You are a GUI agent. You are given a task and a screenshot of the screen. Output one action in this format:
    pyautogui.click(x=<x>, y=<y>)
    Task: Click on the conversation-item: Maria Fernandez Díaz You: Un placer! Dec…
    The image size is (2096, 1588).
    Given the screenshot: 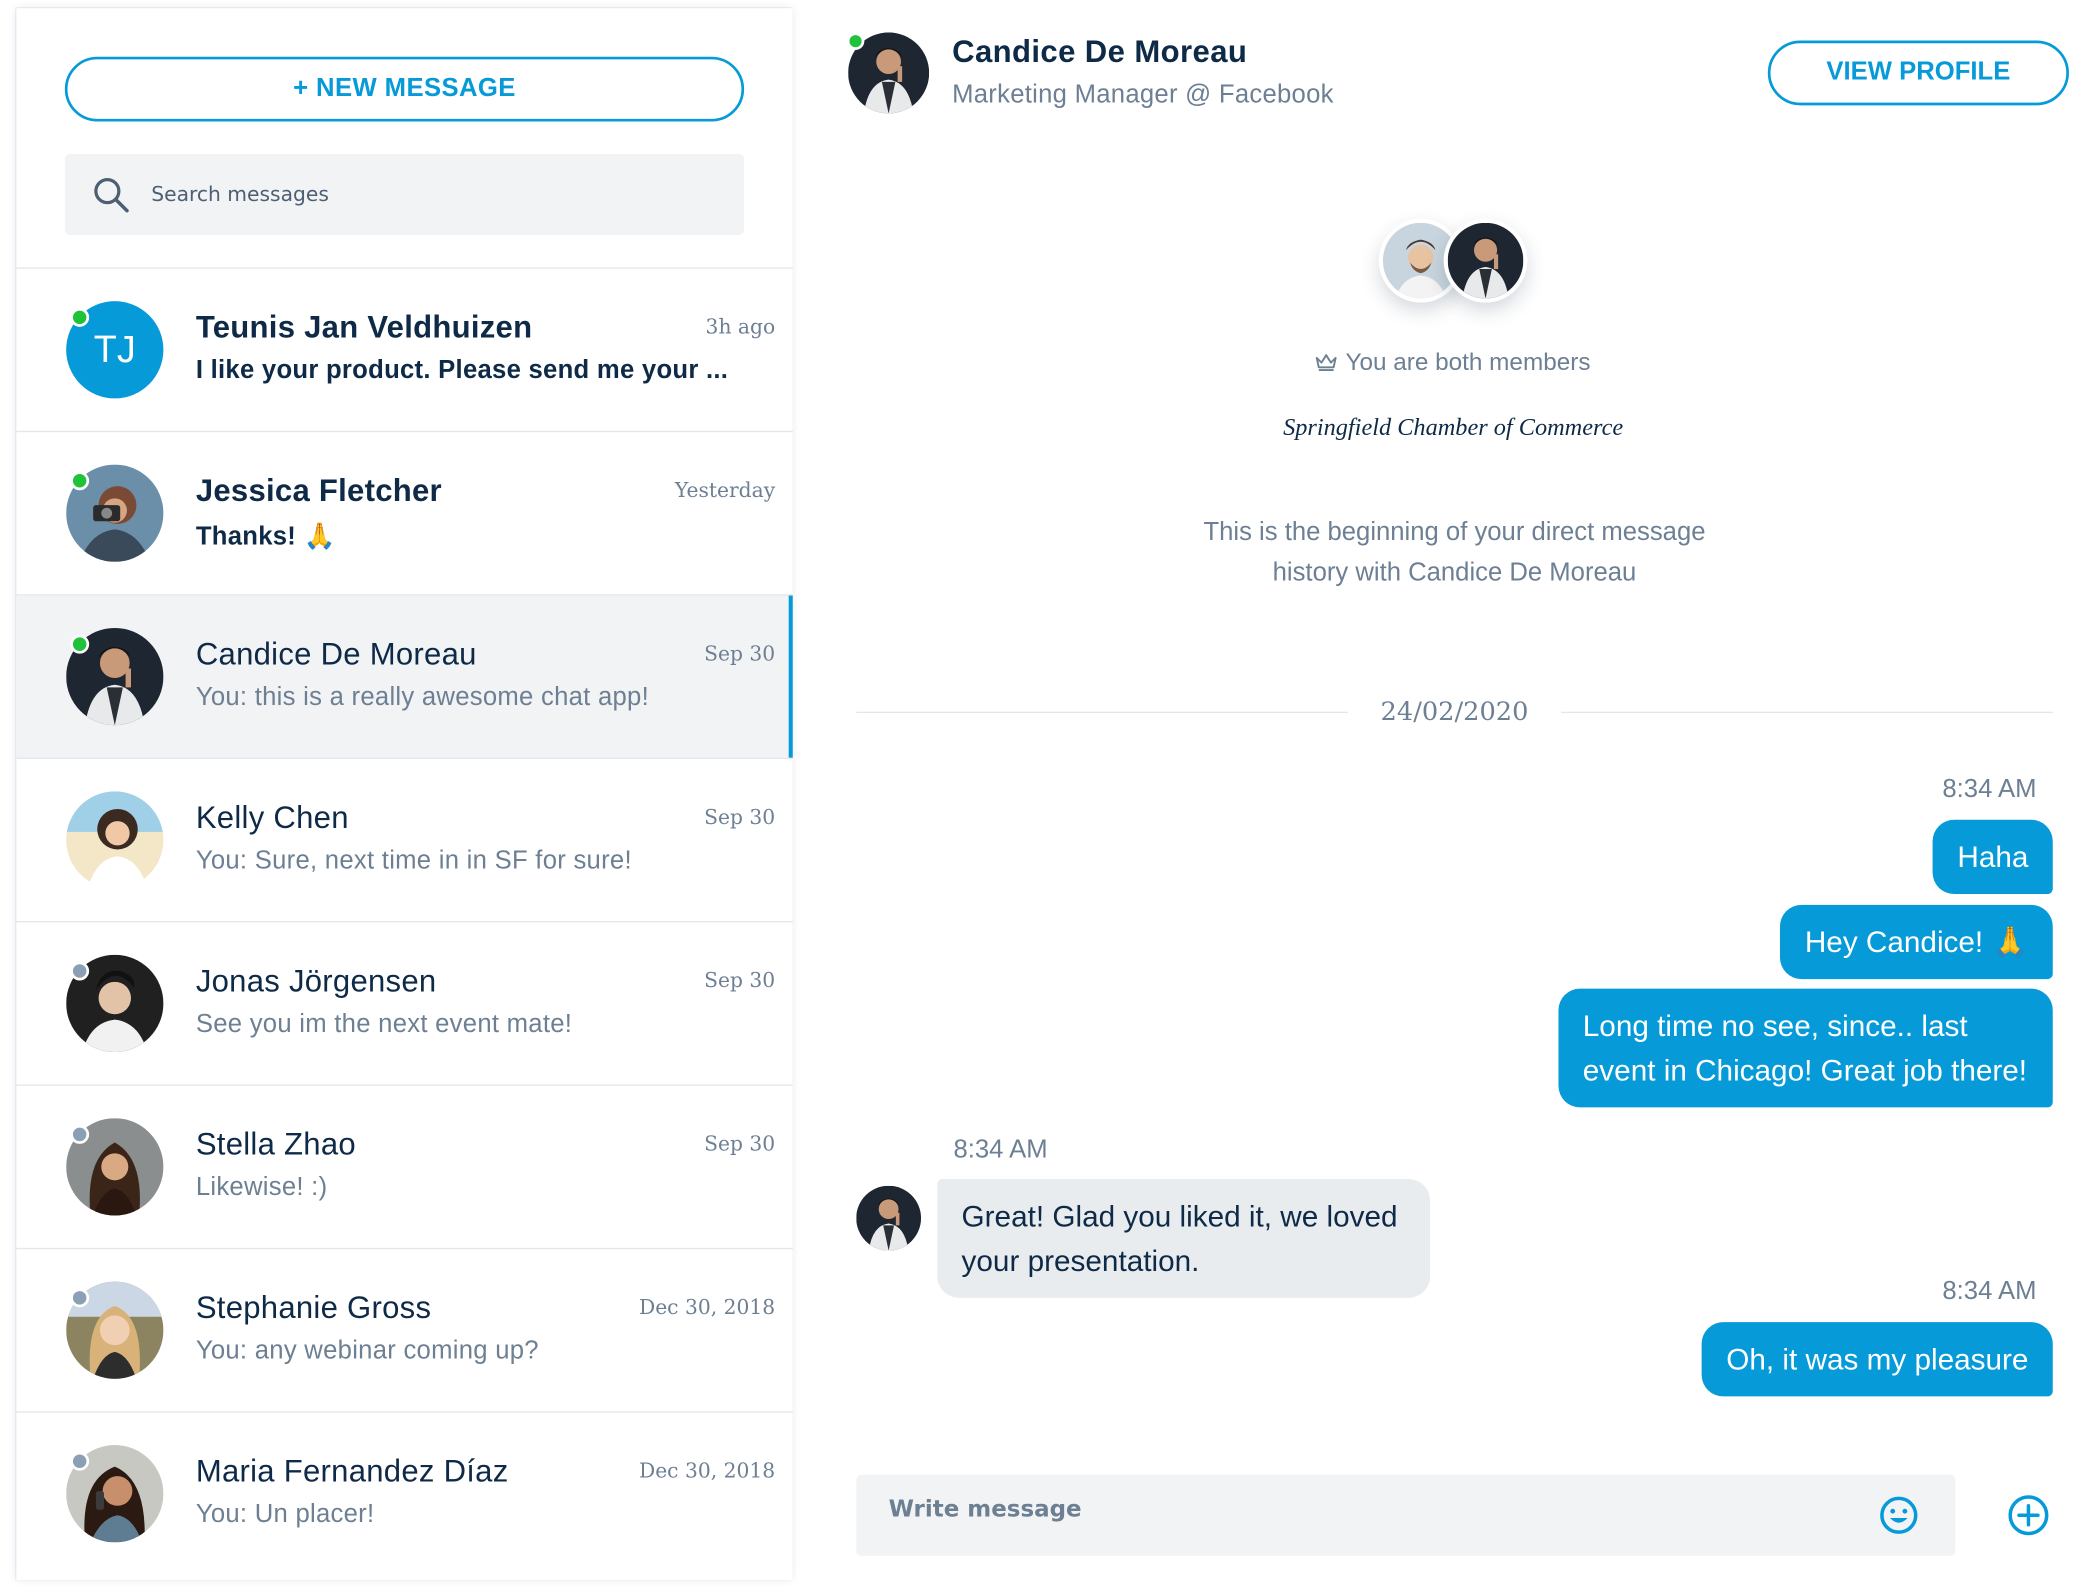 What is the action you would take?
    pyautogui.click(x=404, y=1494)
    